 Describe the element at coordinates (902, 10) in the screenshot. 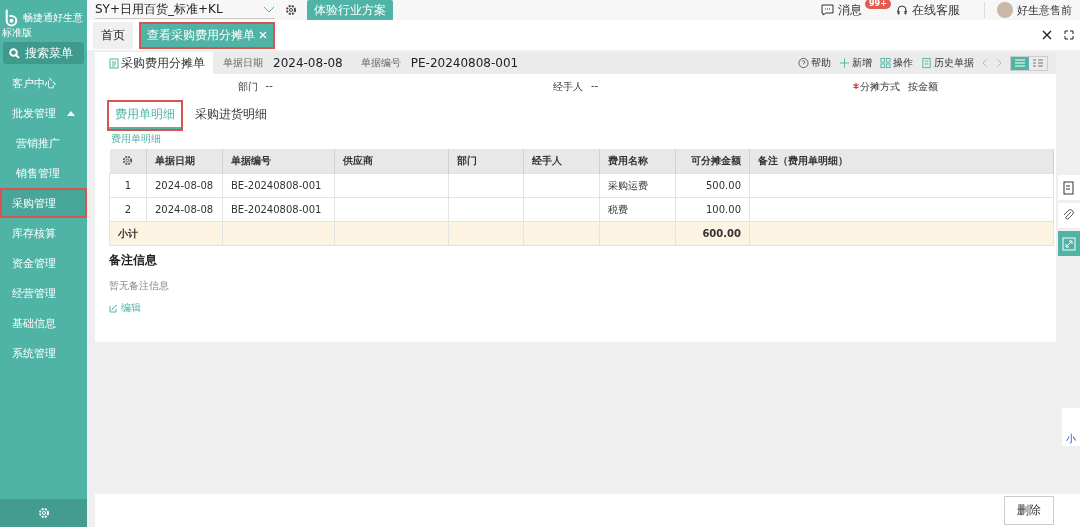

I see `headset-icon` at that location.